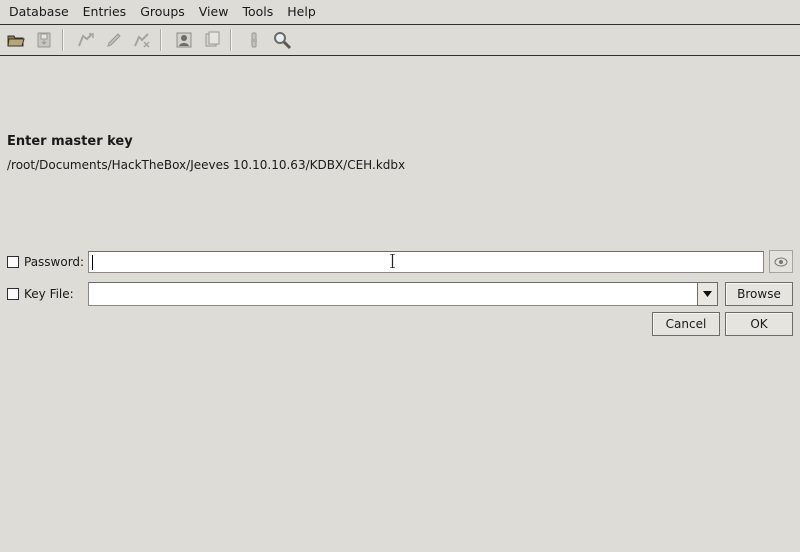 This screenshot has height=552, width=800. I want to click on show-password-button, so click(781, 261).